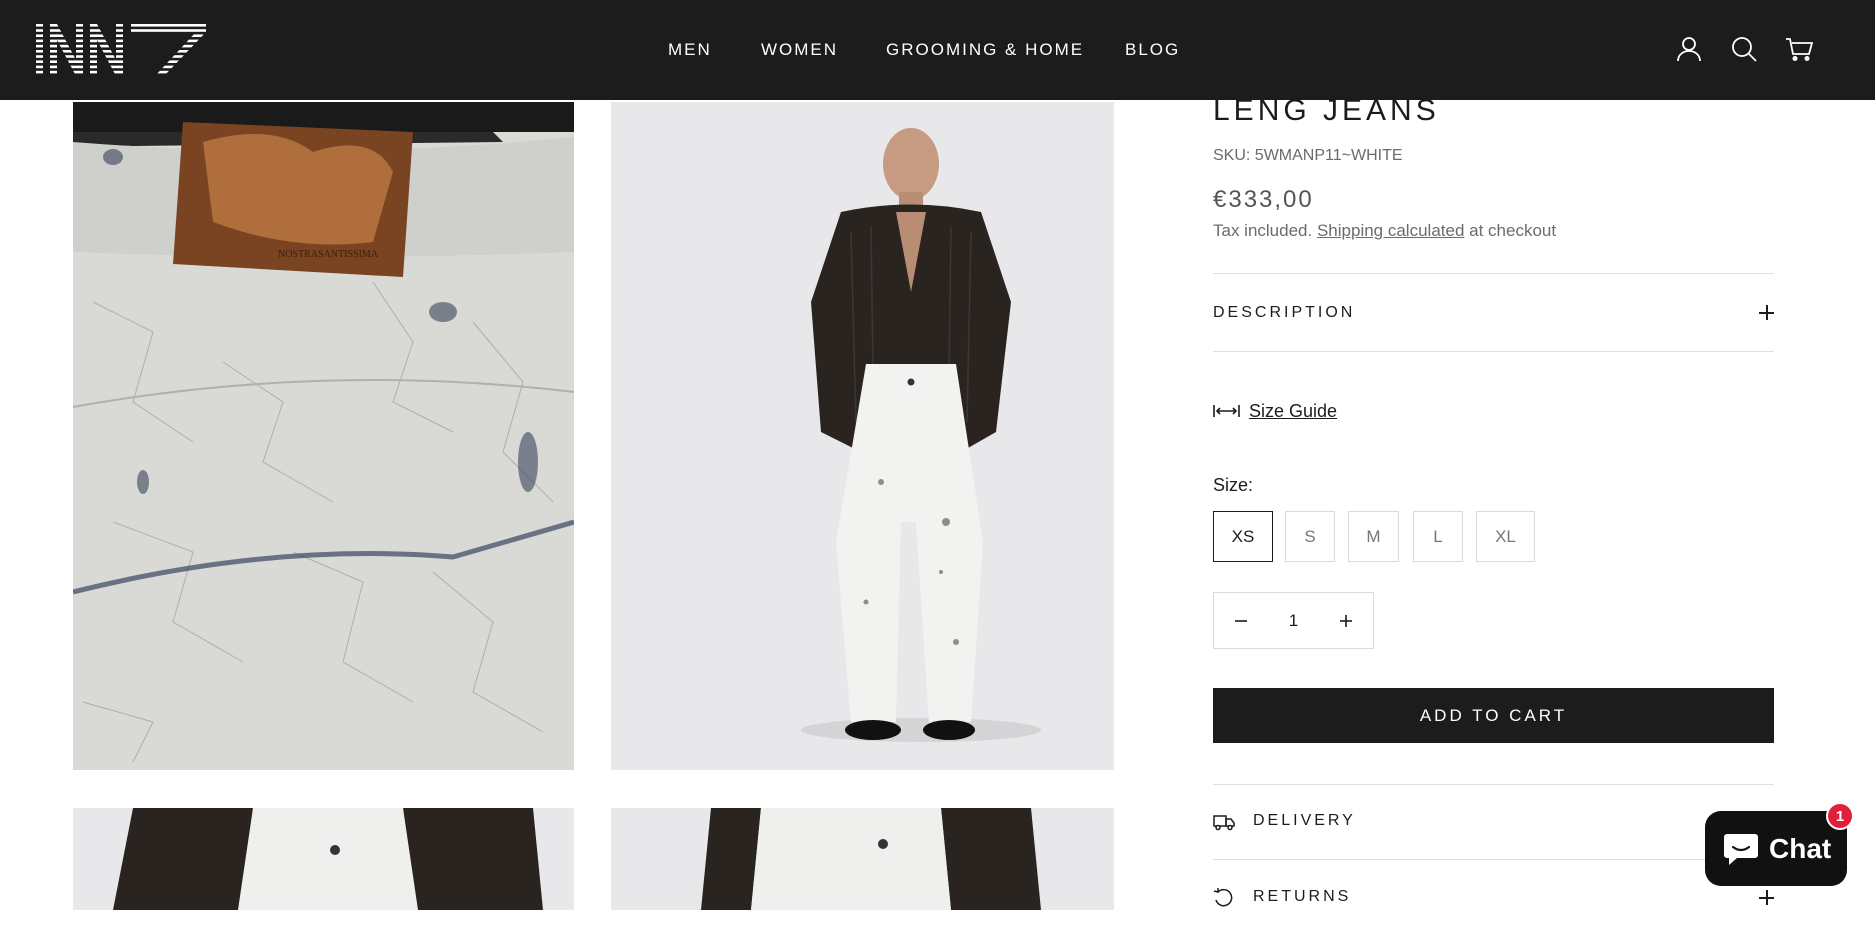  Describe the element at coordinates (1263, 199) in the screenshot. I see `product-price: €333,00` at that location.